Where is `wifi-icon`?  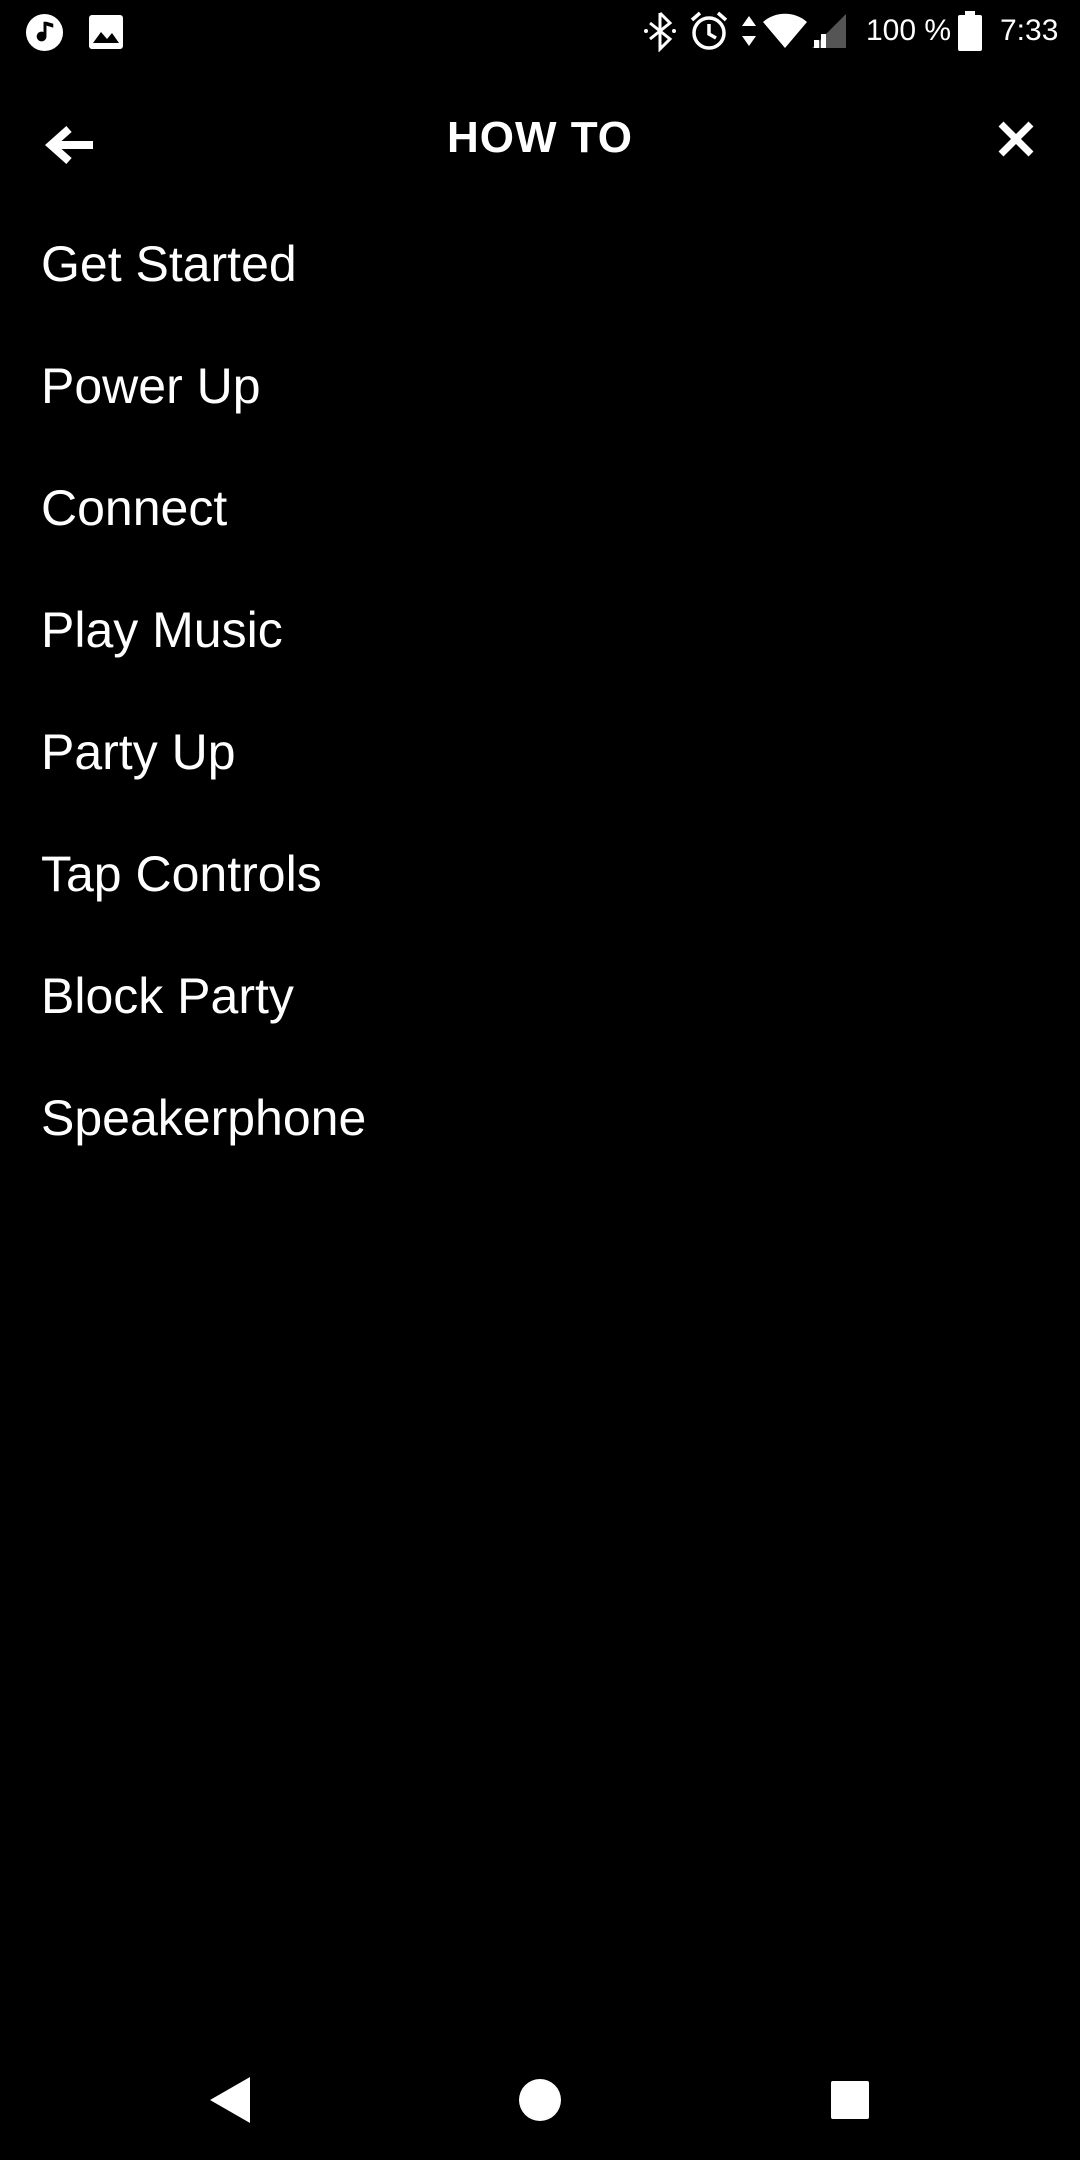
wifi-icon is located at coordinates (785, 30).